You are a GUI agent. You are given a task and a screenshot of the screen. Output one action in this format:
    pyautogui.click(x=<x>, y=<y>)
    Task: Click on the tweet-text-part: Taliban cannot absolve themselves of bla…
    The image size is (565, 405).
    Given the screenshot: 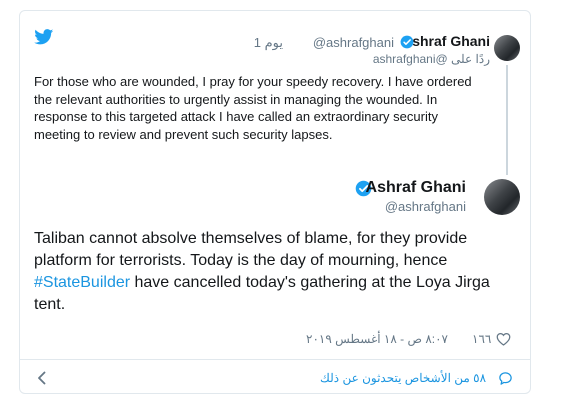 What is the action you would take?
    pyautogui.click(x=251, y=249)
    